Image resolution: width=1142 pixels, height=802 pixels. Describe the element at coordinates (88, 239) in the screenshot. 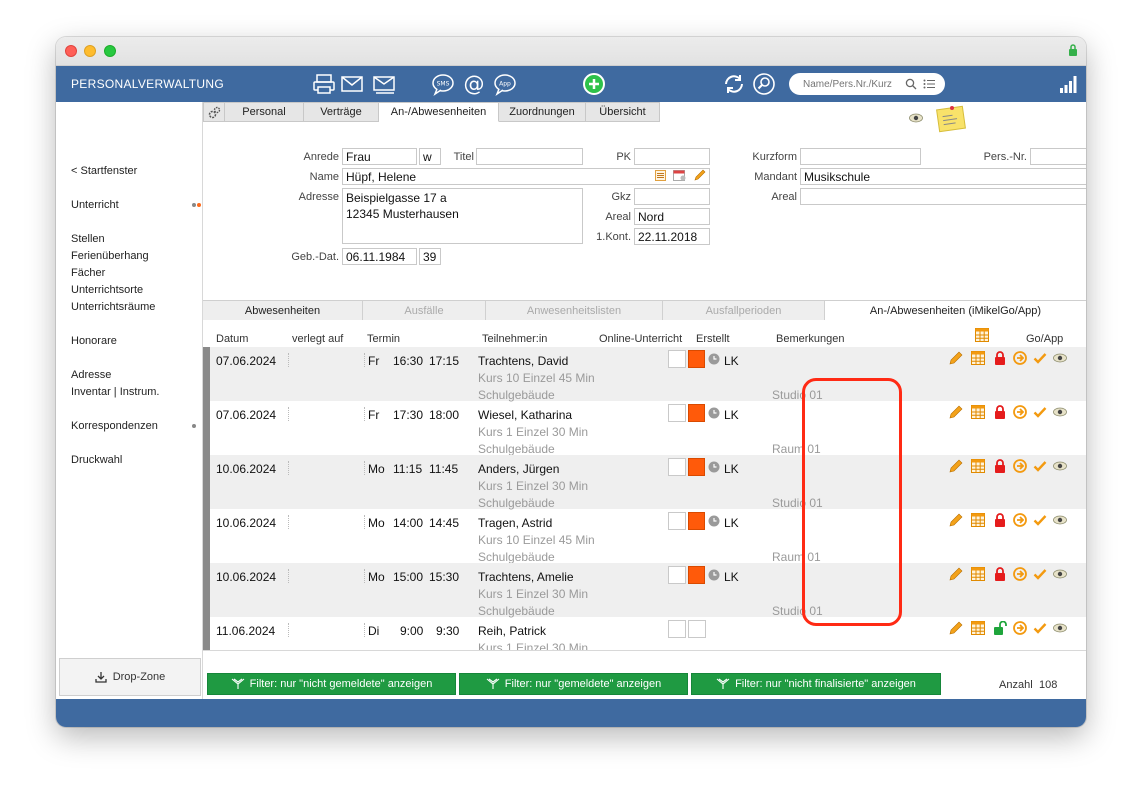

I see `sidebar-item-stellen: Stellen` at that location.